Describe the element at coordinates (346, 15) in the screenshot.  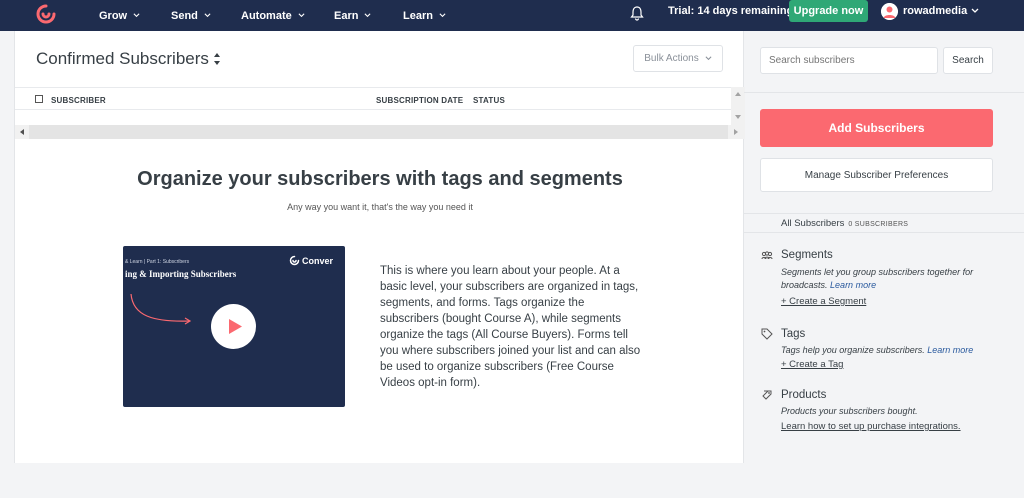
I see `nav-earn-label: Earn` at that location.